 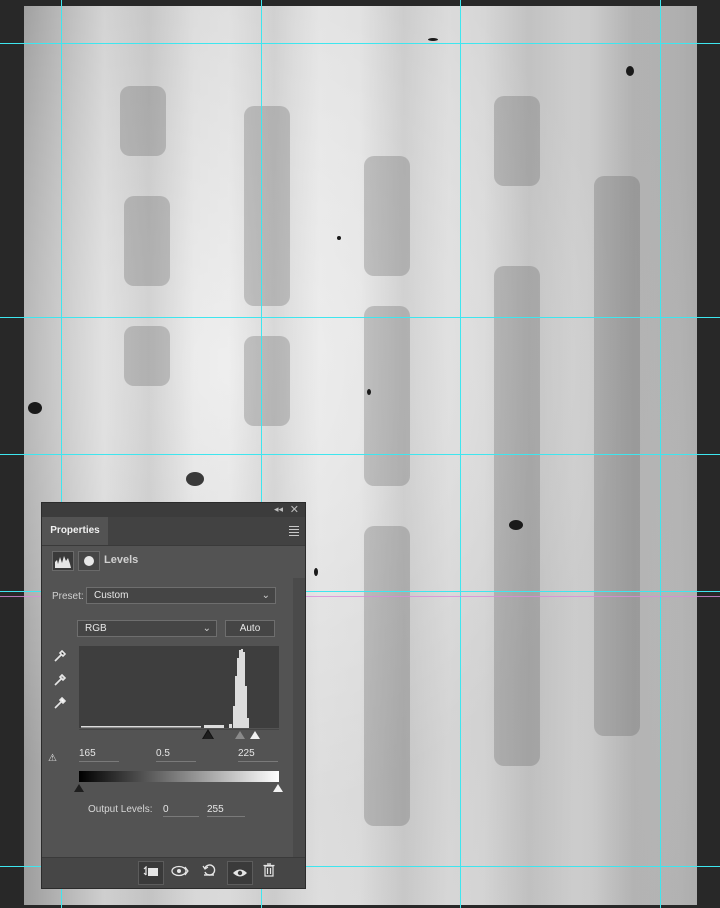 I want to click on adjustment-header: Levels, so click(x=172, y=562).